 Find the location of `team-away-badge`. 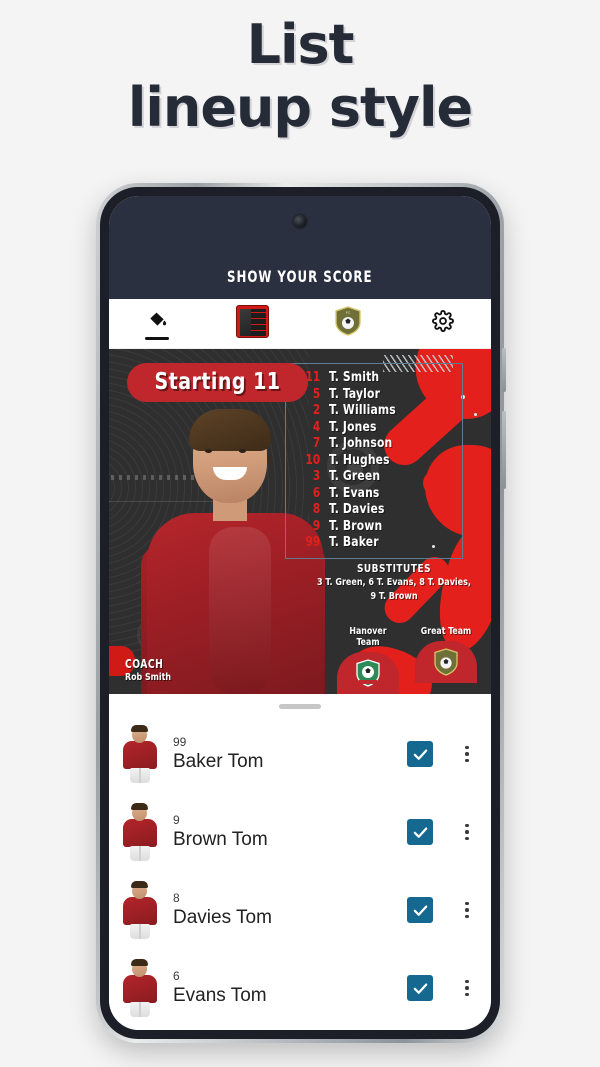

team-away-badge is located at coordinates (446, 662).